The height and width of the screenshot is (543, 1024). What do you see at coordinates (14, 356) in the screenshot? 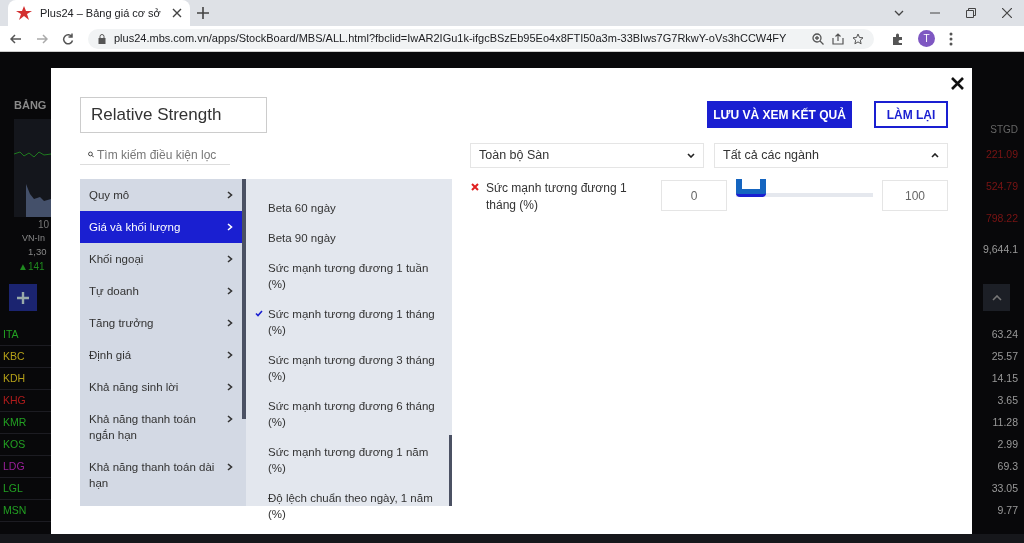
I see `stock-code: KBC` at bounding box center [14, 356].